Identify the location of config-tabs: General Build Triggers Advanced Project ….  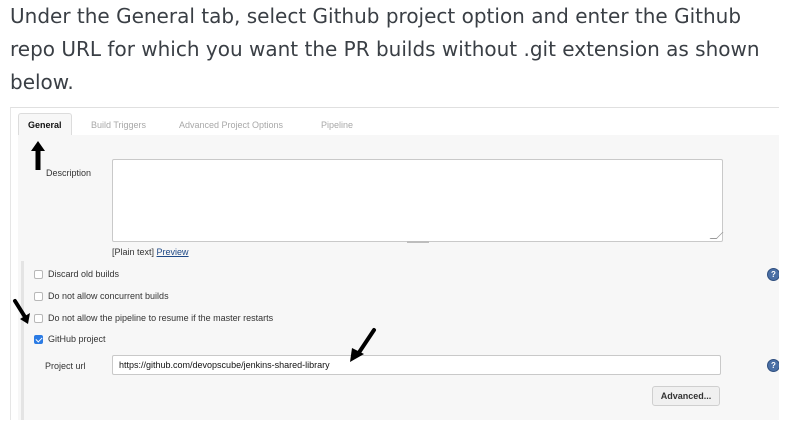
(395, 122).